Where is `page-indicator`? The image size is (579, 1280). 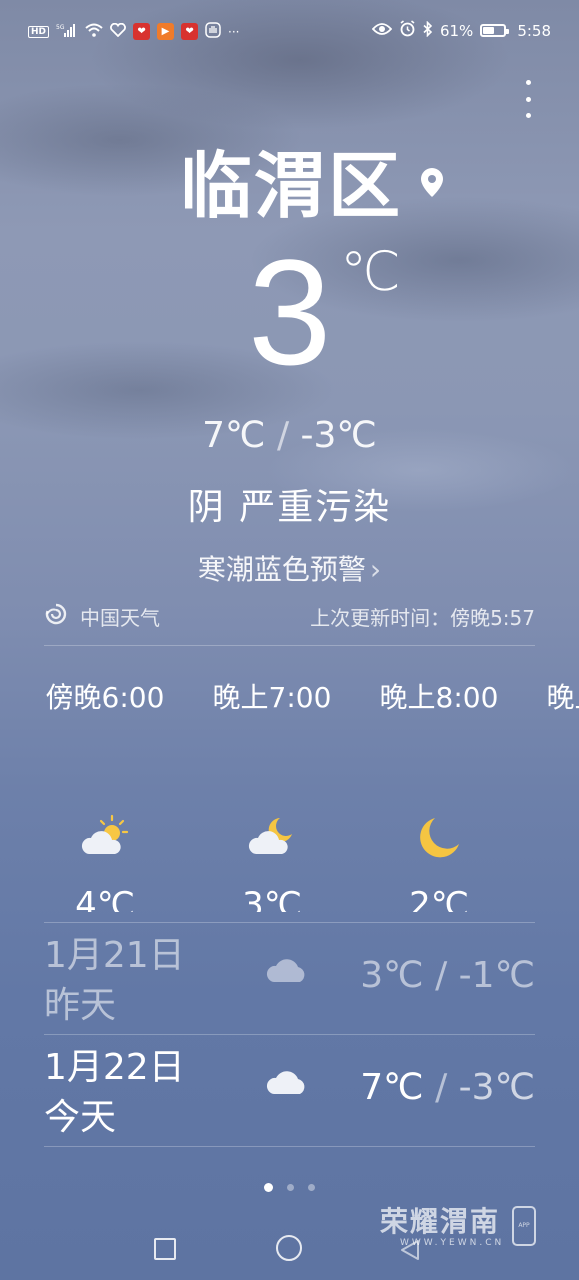 page-indicator is located at coordinates (289, 1187).